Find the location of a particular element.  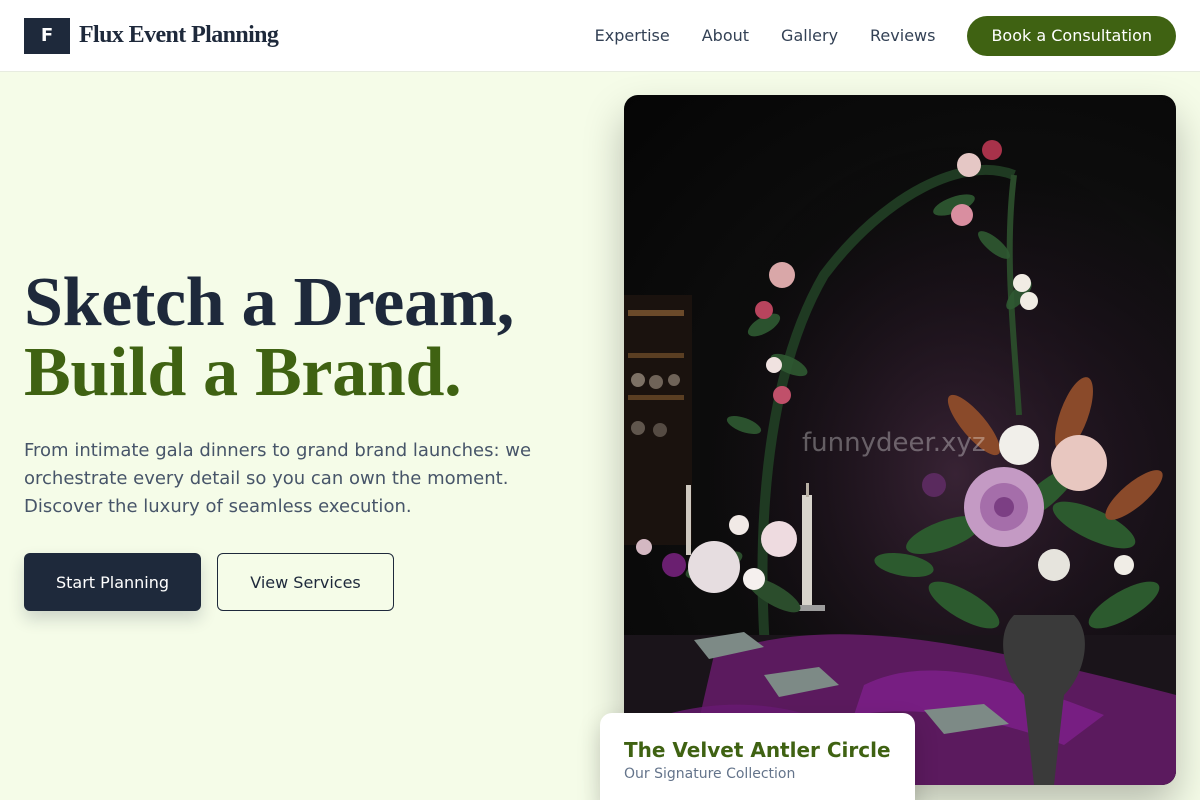

hero-title-line2: Build a Brand. is located at coordinates (243, 372).